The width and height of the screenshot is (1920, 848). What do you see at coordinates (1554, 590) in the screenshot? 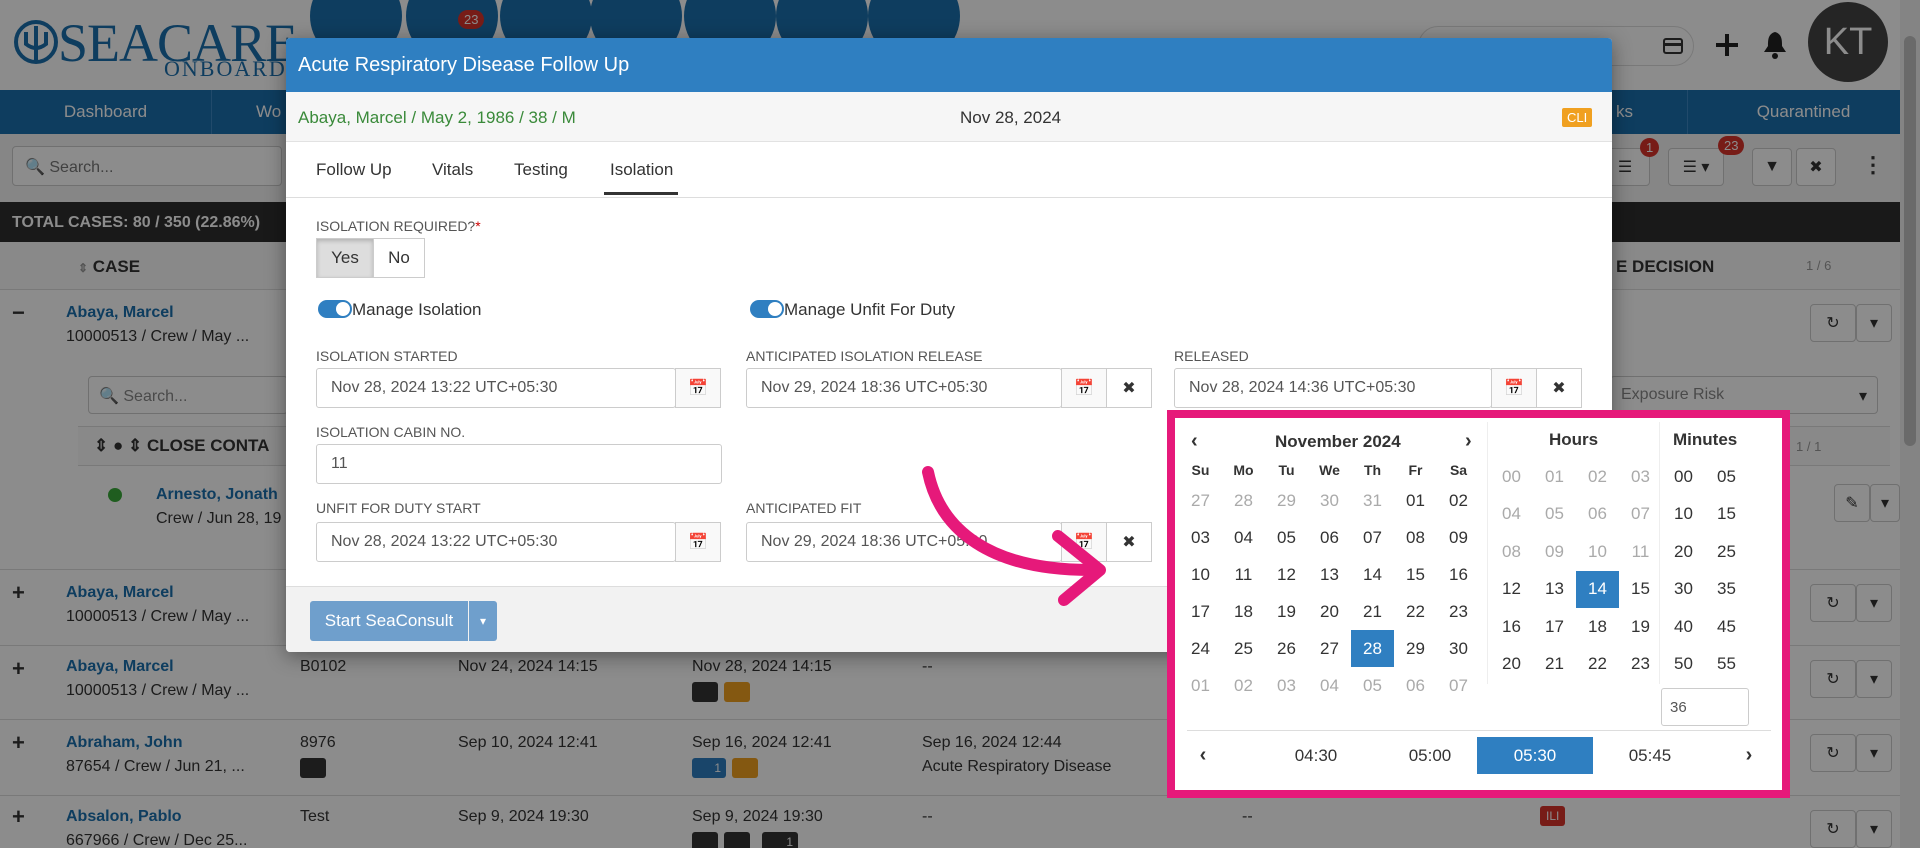
I see `hour-cell: 13` at bounding box center [1554, 590].